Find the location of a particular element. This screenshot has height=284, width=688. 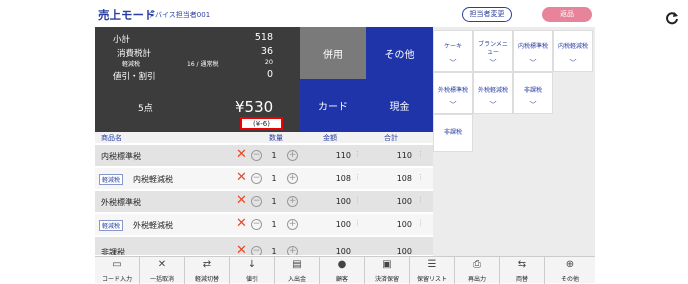

reduced-tax-value: 20 is located at coordinates (268, 62).